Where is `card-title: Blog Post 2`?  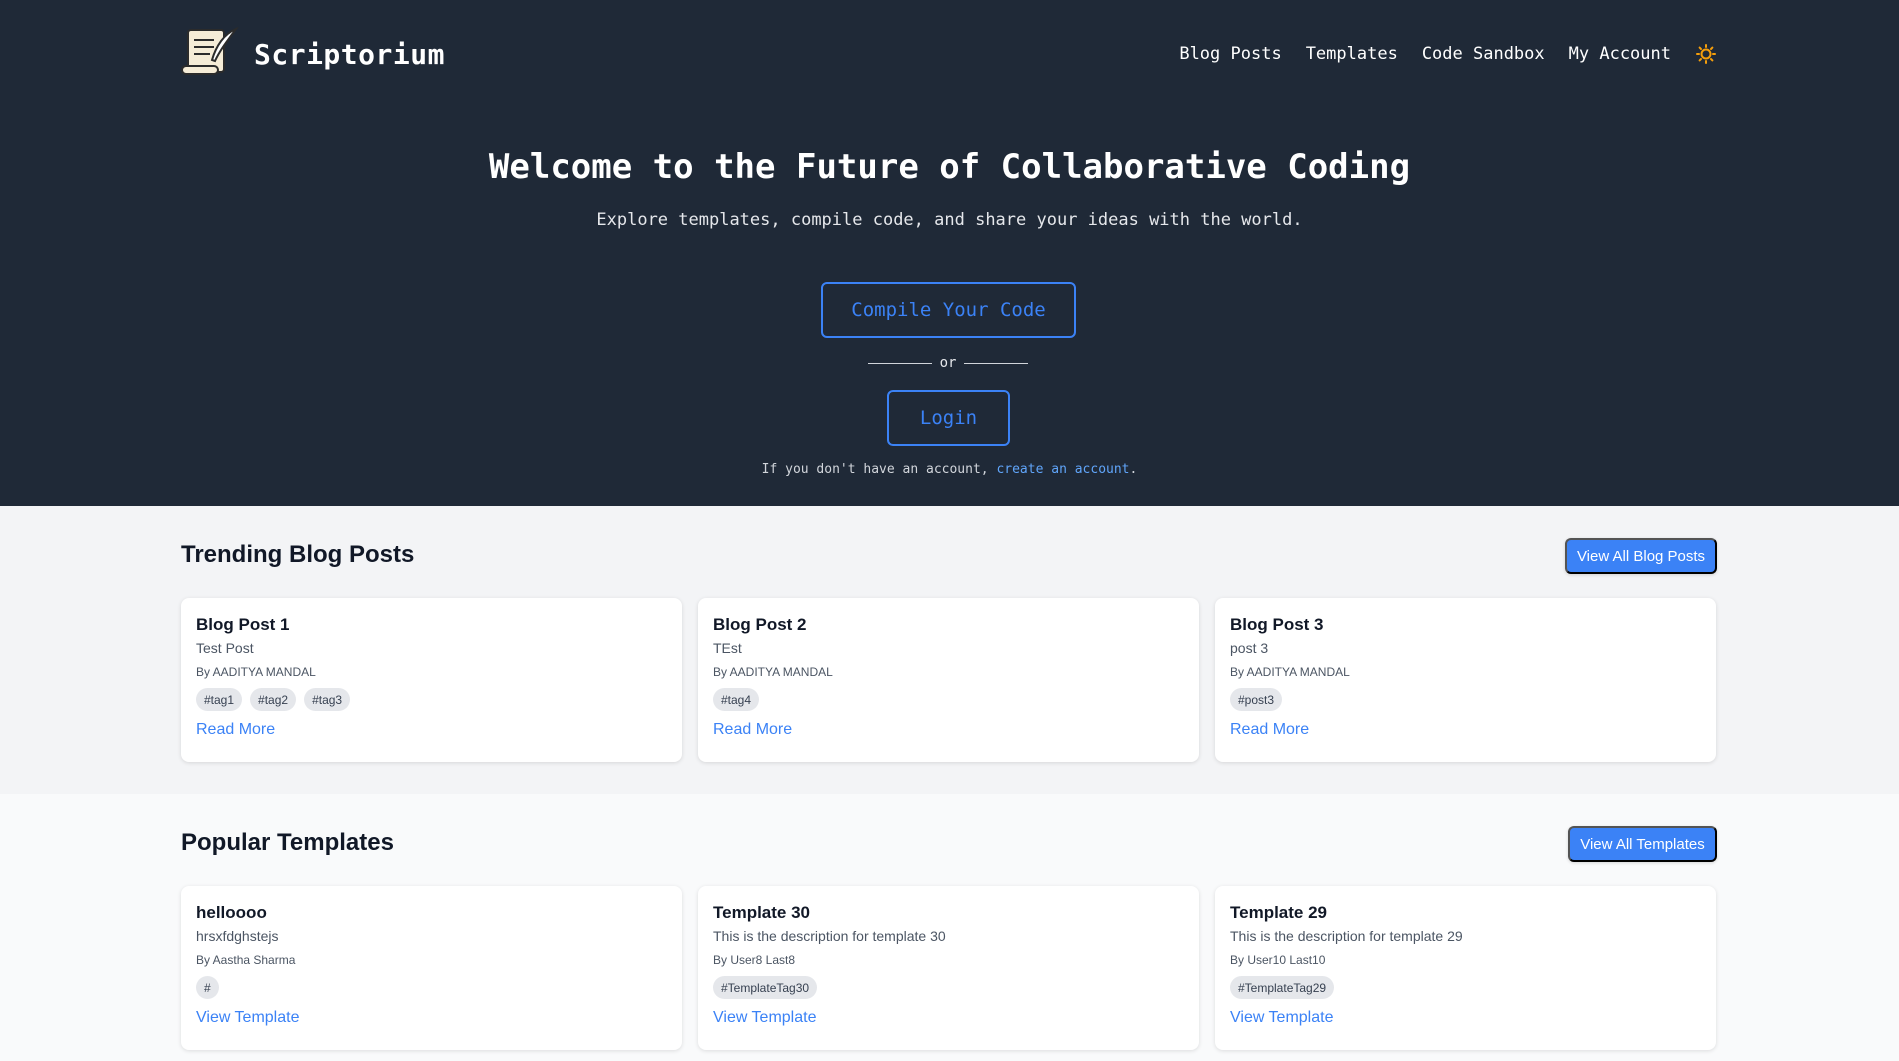 card-title: Blog Post 2 is located at coordinates (760, 624).